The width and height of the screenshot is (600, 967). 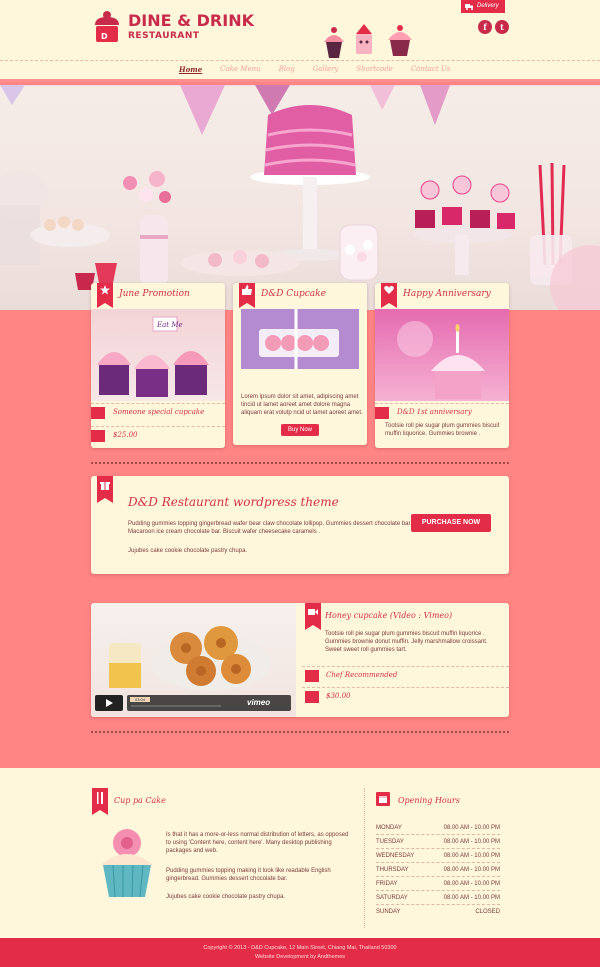 I want to click on hours-day: WEDNESDAY, so click(x=395, y=856).